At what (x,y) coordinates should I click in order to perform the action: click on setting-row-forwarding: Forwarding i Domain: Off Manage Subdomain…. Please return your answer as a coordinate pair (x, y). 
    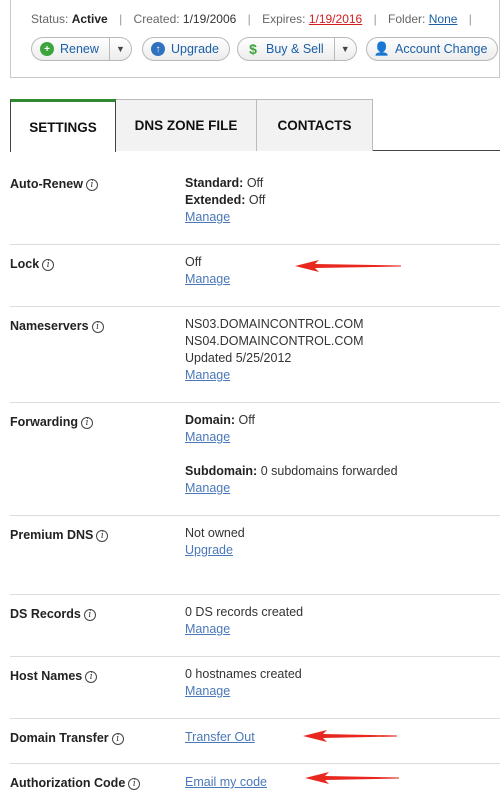
    Looking at the image, I should click on (255, 459).